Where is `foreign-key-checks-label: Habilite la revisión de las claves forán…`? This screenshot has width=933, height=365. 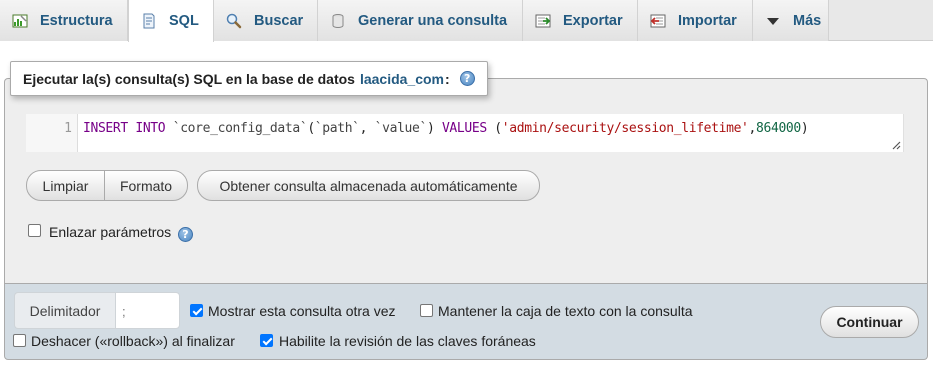 foreign-key-checks-label: Habilite la revisión de las claves forán… is located at coordinates (407, 341).